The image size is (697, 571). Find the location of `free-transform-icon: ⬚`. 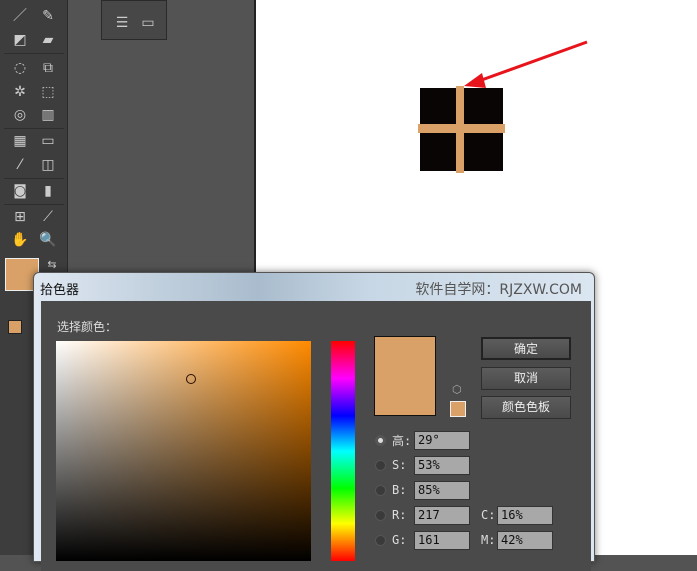

free-transform-icon: ⬚ is located at coordinates (48, 92).